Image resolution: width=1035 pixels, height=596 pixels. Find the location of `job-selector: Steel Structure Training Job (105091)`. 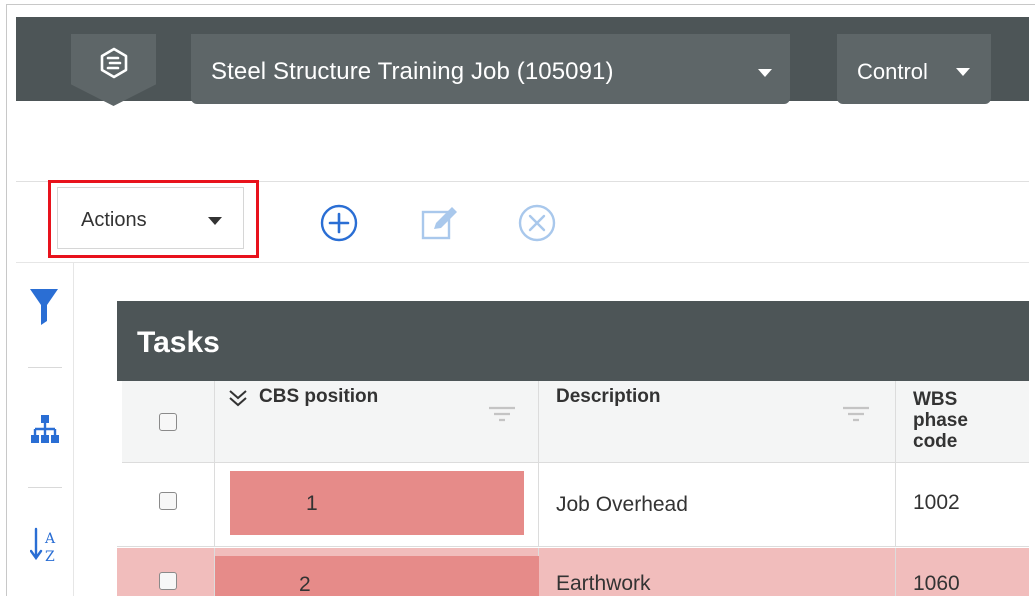

job-selector: Steel Structure Training Job (105091) is located at coordinates (490, 69).